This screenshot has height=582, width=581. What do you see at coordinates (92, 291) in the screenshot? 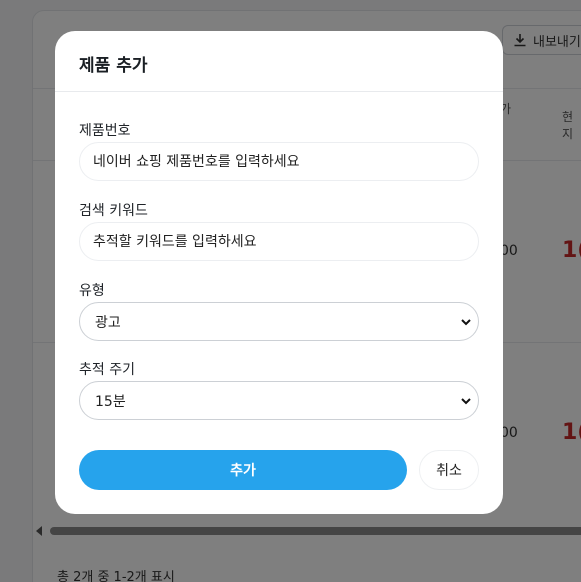
I see `type-label: 유형` at bounding box center [92, 291].